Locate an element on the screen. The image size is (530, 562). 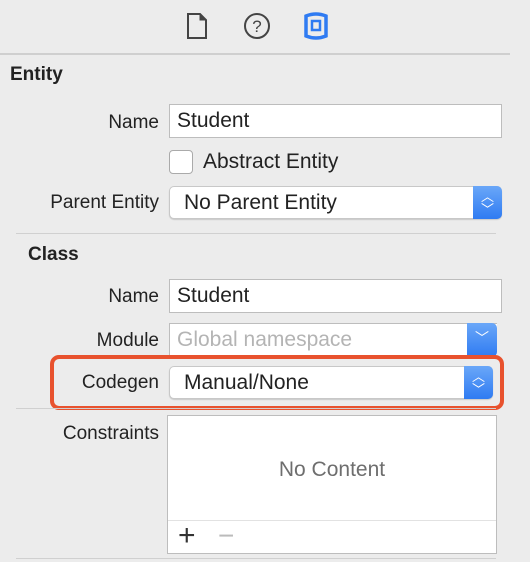
entity-name-label: Name is located at coordinates (133, 122).